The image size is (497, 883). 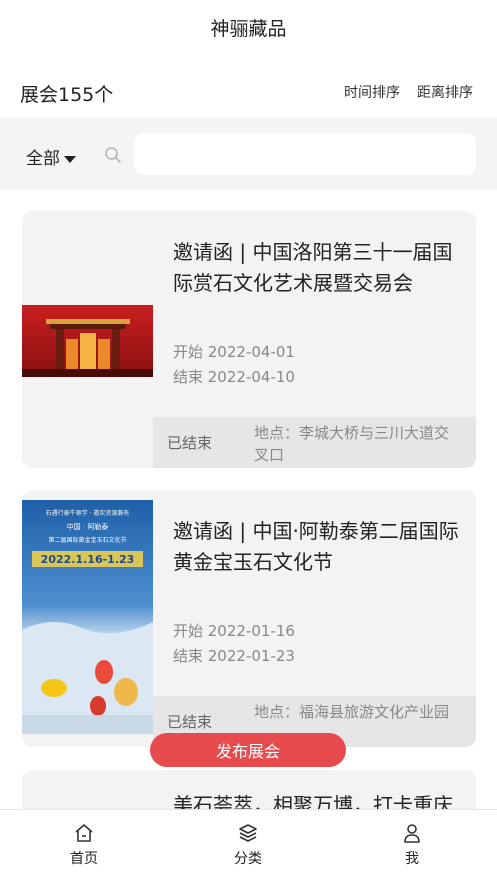 What do you see at coordinates (234, 352) in the screenshot?
I see `start-date: 开始 2022-04-01` at bounding box center [234, 352].